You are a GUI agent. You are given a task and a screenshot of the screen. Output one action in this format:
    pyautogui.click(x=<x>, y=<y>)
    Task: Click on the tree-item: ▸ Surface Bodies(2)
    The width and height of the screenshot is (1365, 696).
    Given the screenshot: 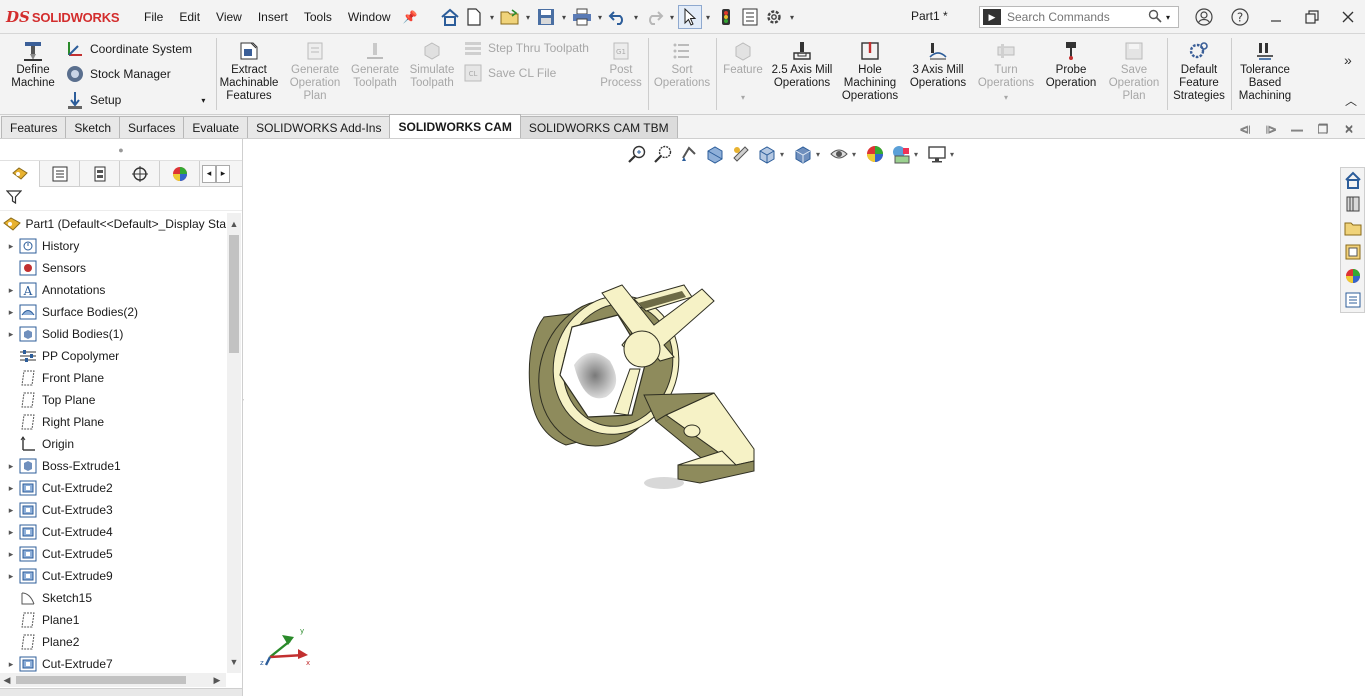 What is the action you would take?
    pyautogui.click(x=113, y=312)
    